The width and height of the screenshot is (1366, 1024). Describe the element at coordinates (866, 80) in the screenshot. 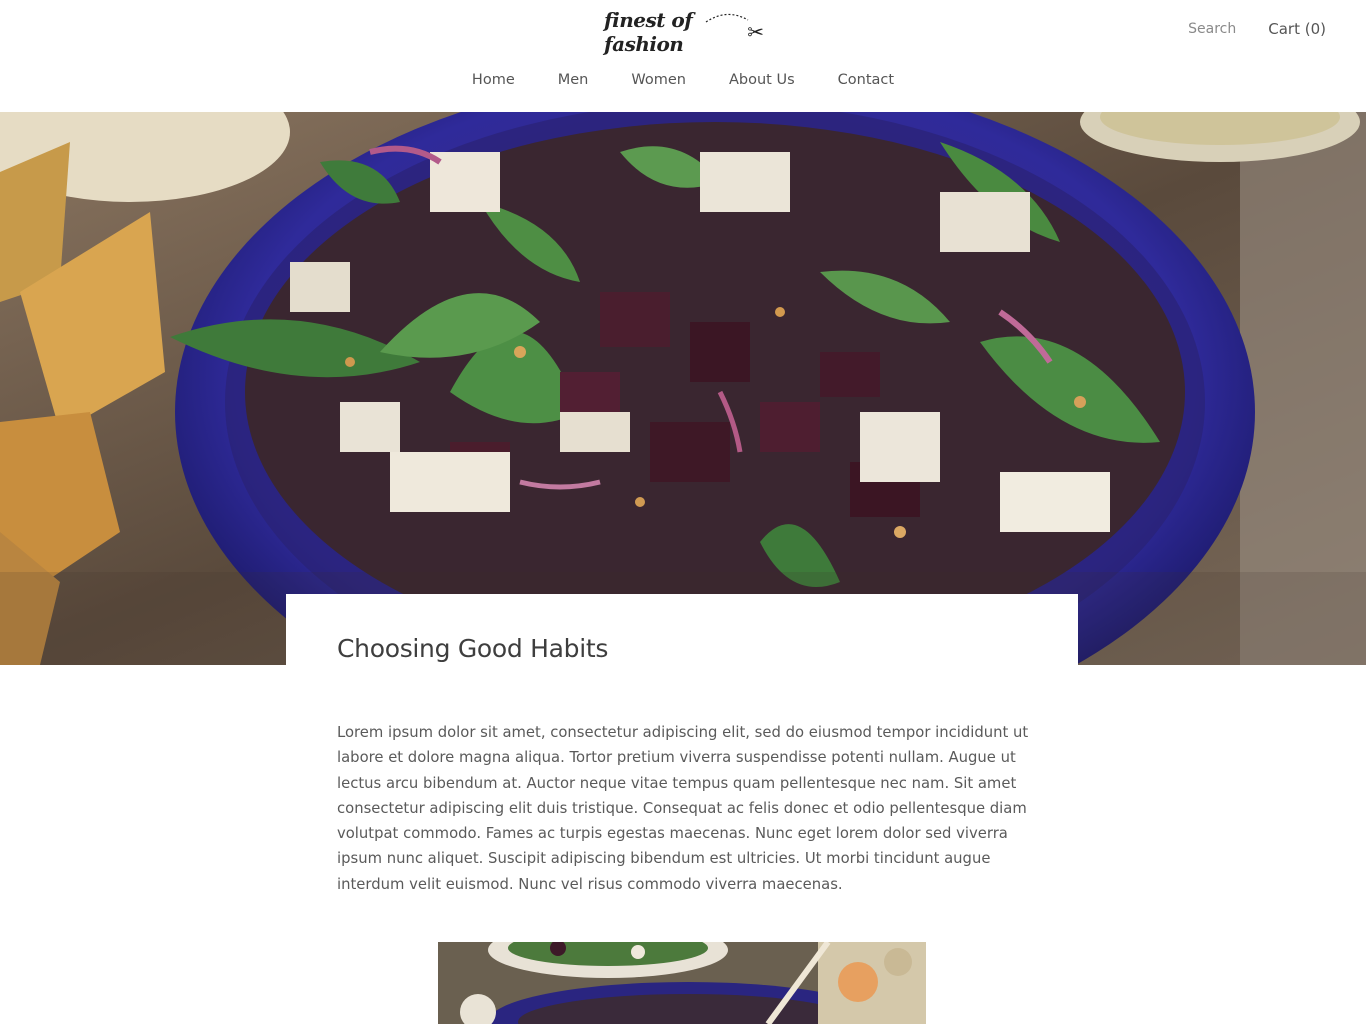

I see `nav-item-contact: Contact` at that location.